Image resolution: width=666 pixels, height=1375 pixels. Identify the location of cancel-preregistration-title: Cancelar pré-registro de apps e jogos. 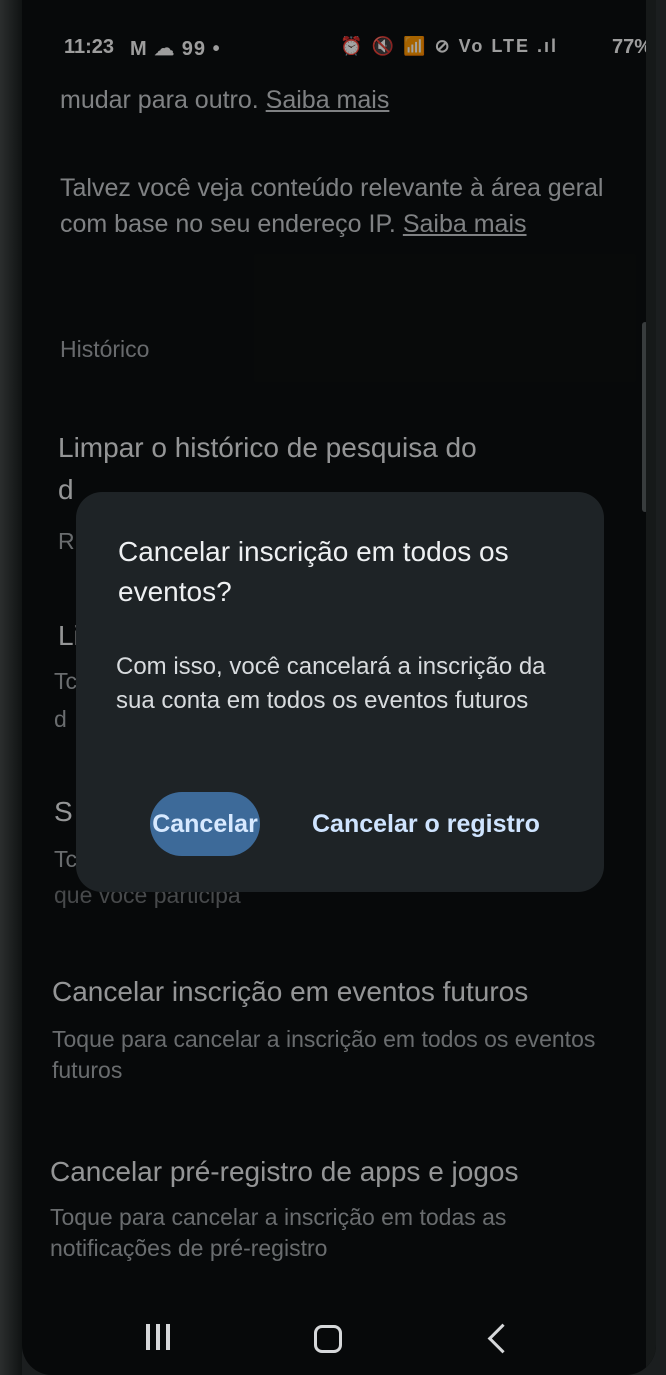
(284, 1171).